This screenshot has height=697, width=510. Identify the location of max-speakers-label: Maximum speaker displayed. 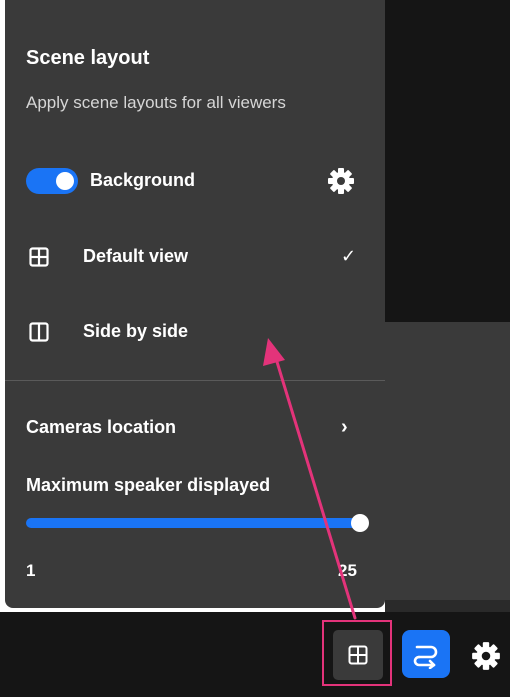
(148, 485).